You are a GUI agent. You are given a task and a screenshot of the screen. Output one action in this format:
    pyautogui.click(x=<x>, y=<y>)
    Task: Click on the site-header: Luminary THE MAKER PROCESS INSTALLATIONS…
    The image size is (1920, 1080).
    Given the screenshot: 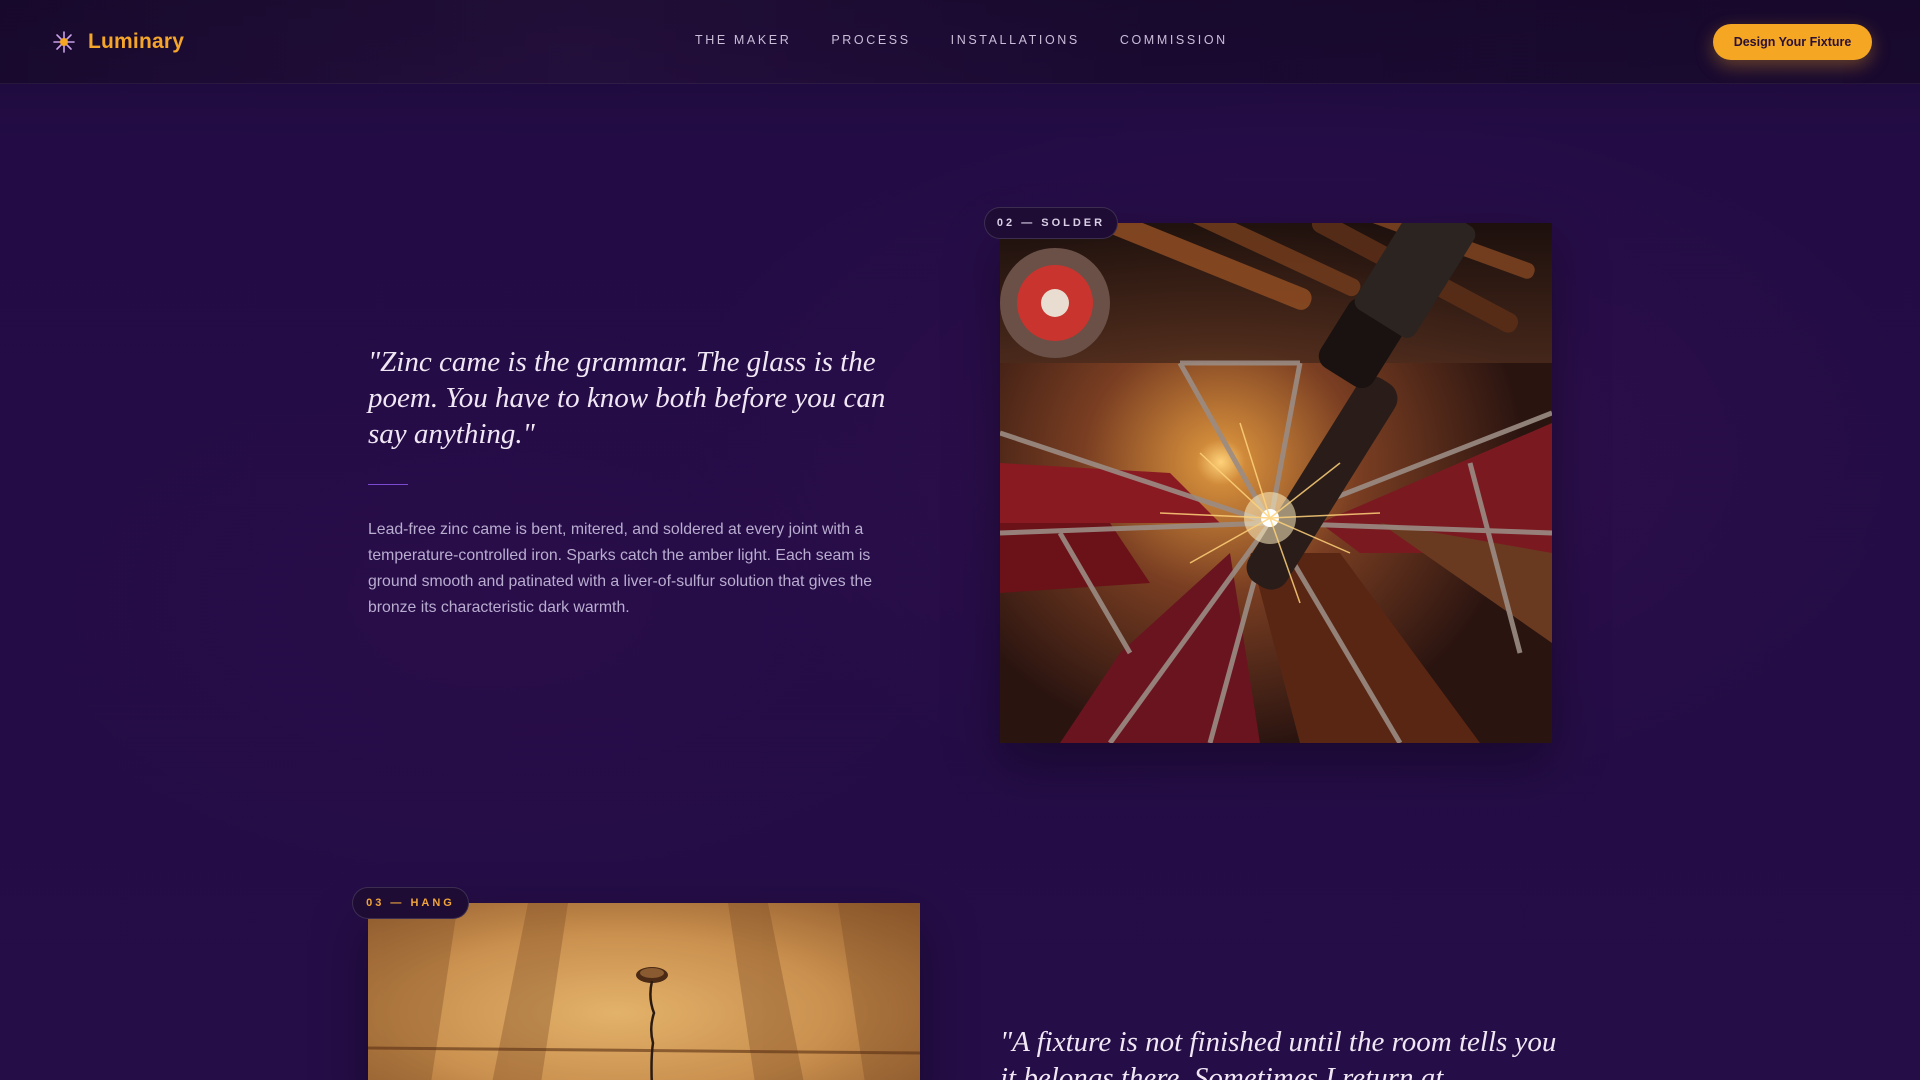 What is the action you would take?
    pyautogui.click(x=960, y=42)
    